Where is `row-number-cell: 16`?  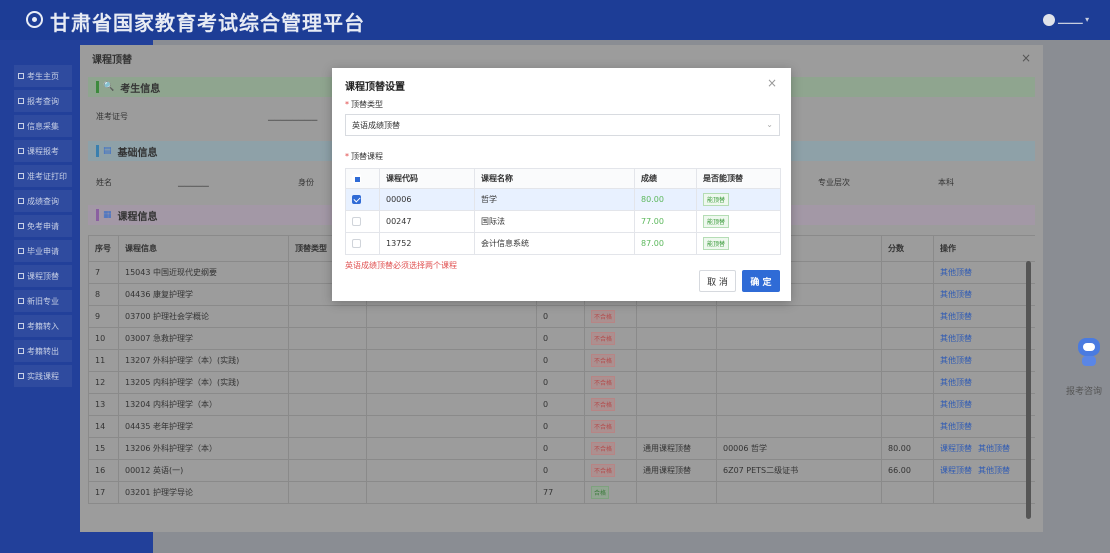 row-number-cell: 16 is located at coordinates (103, 470).